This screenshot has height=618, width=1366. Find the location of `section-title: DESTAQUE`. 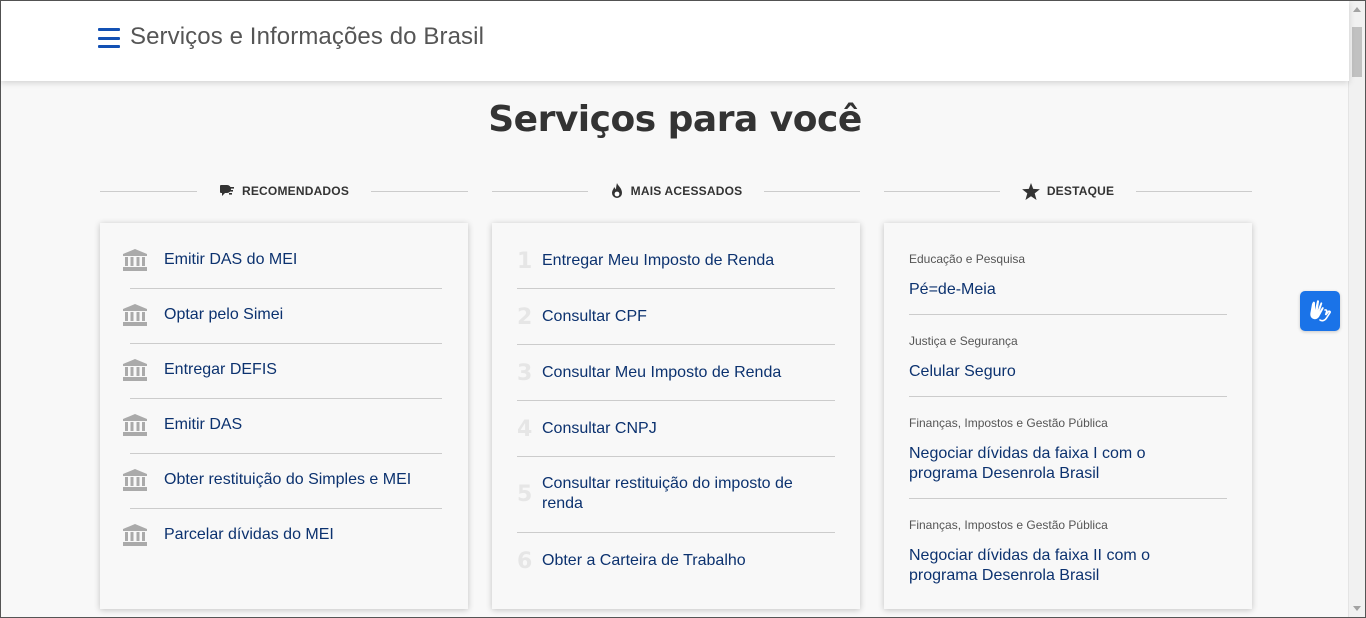

section-title: DESTAQUE is located at coordinates (1080, 191).